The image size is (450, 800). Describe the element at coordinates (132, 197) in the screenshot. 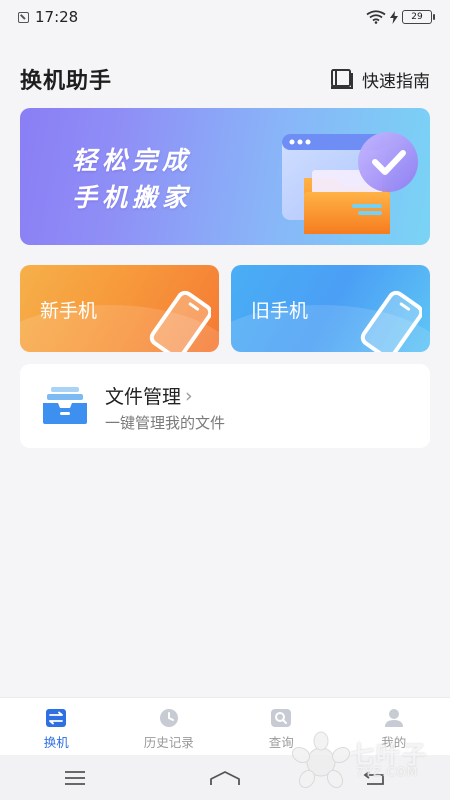

I see `banner-line-2: 手机搬家` at that location.